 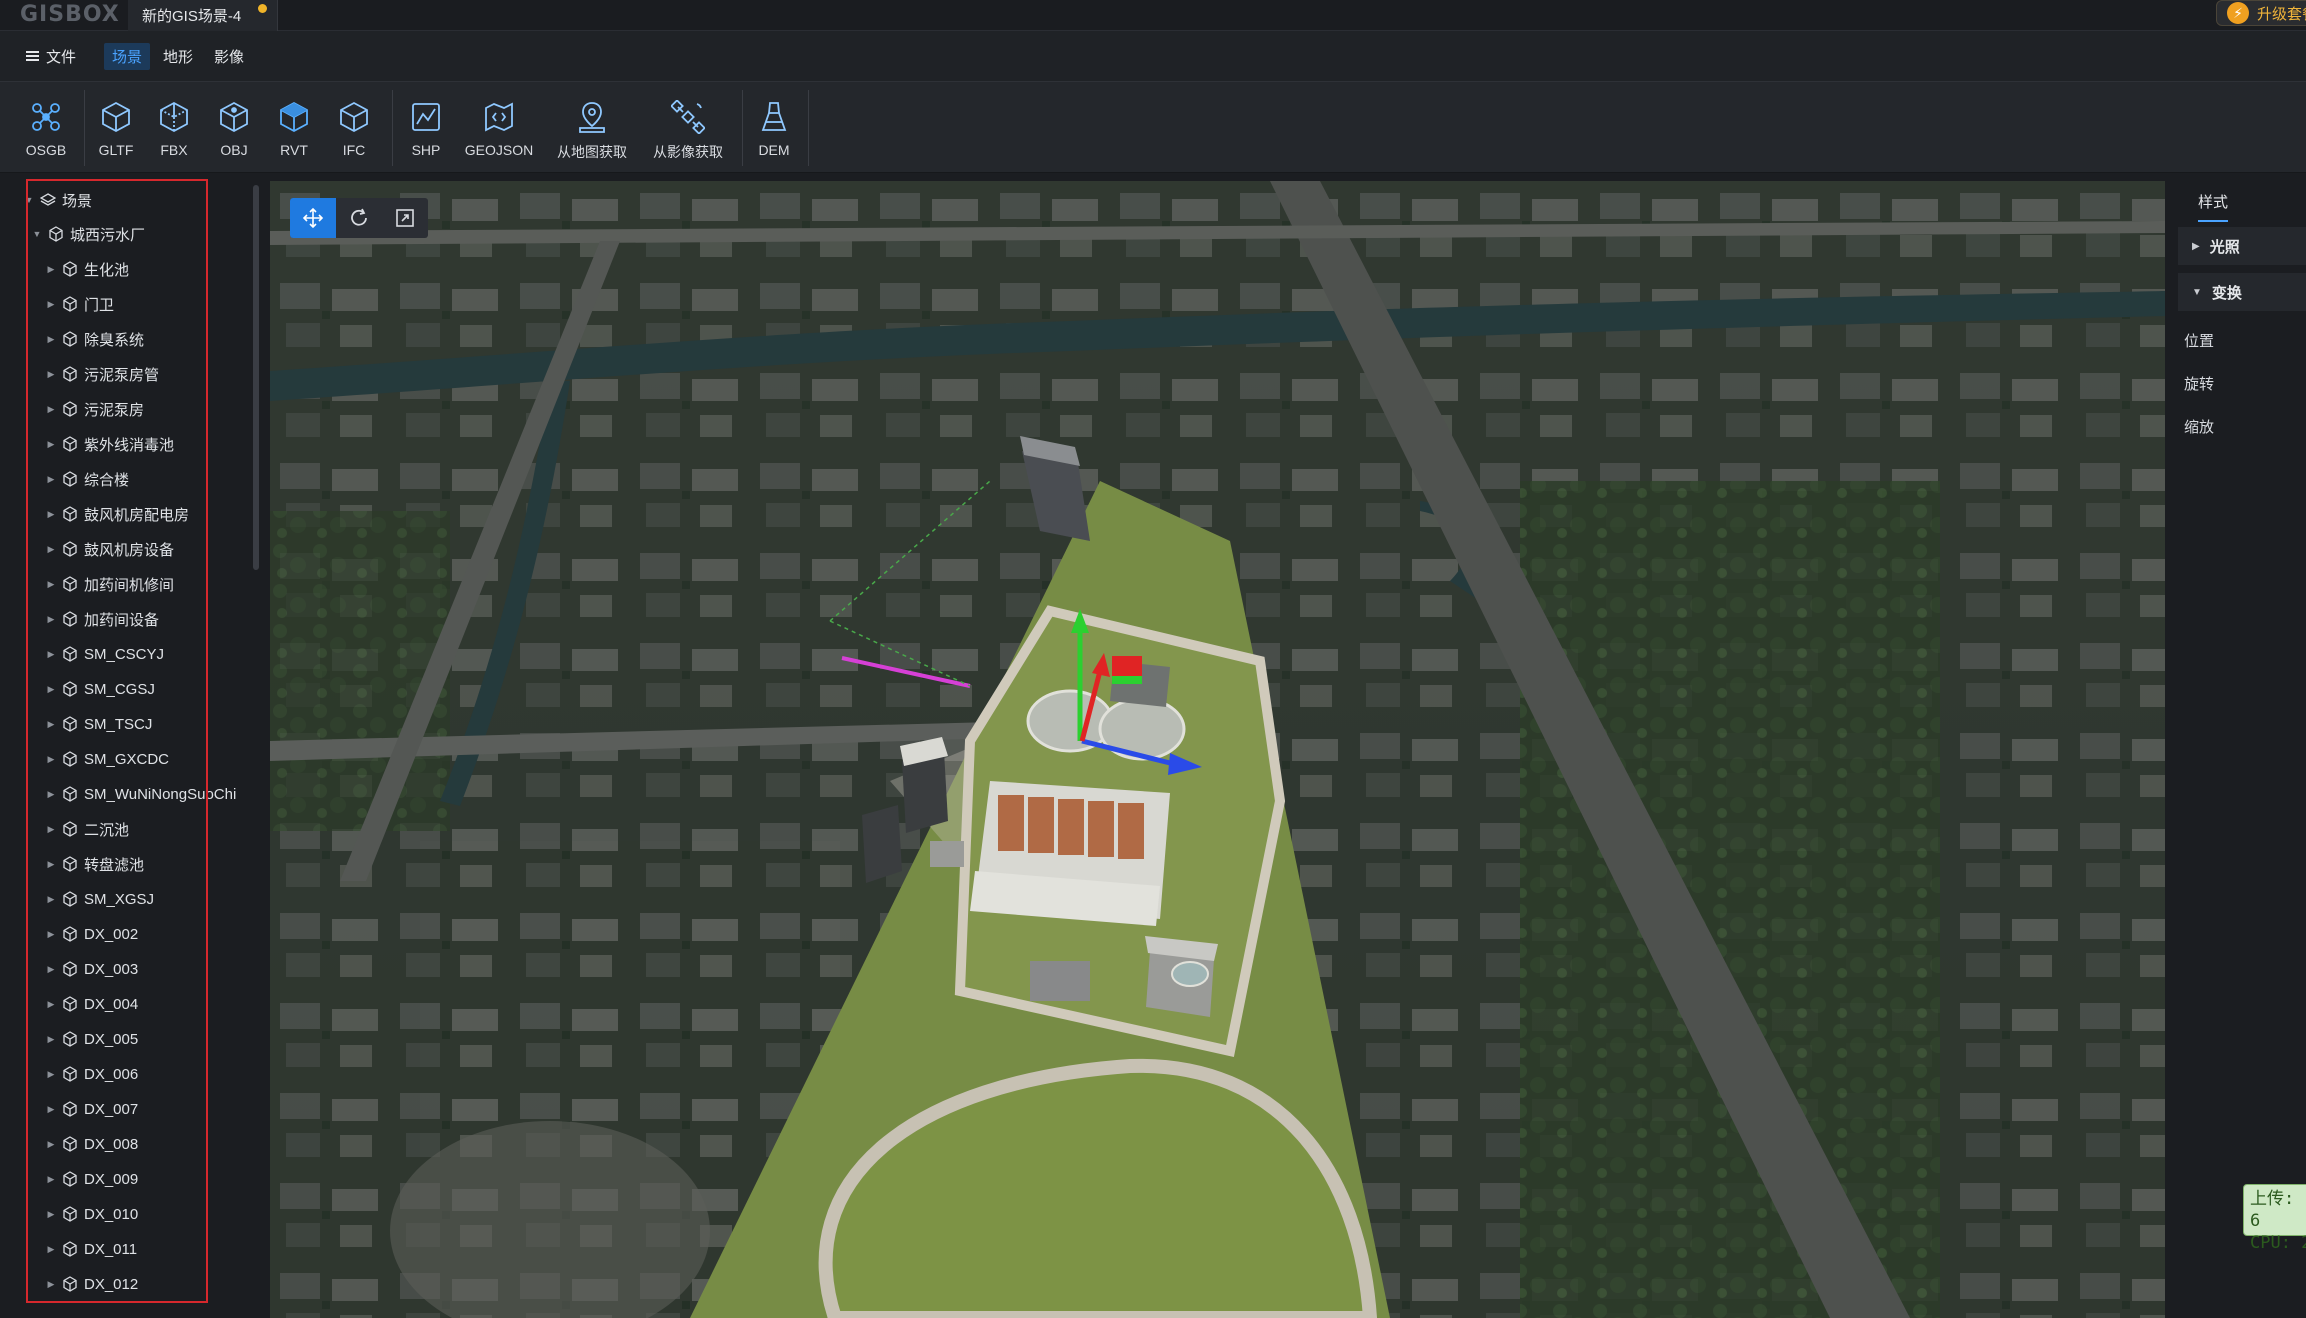 I want to click on tree-node: ▶ SM_XGSJ, so click(x=149, y=899).